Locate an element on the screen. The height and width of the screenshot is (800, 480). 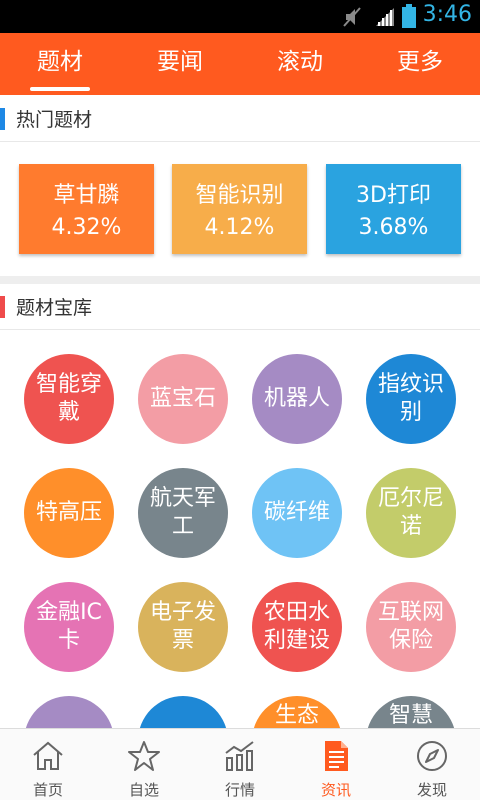
nav-watchlist: 自选 is located at coordinates (144, 764).